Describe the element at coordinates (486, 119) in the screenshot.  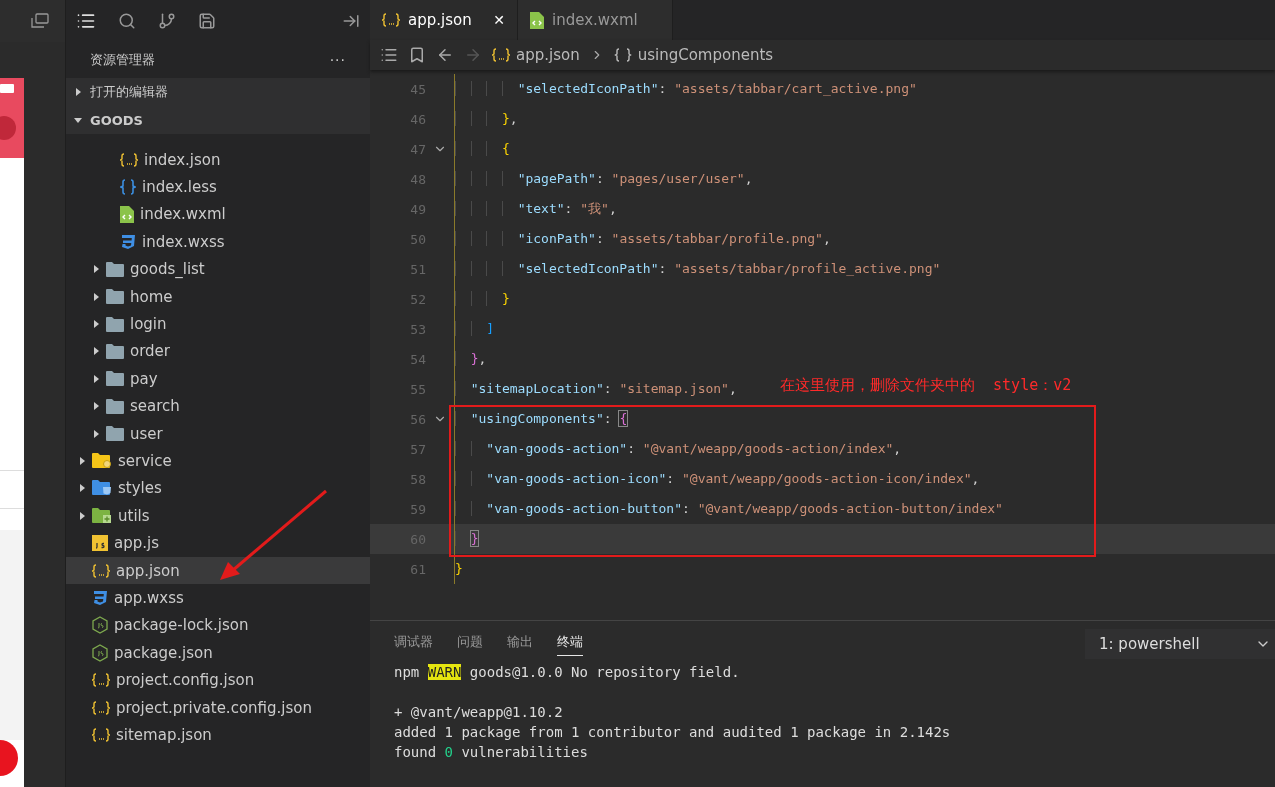
I see `code-line: },` at that location.